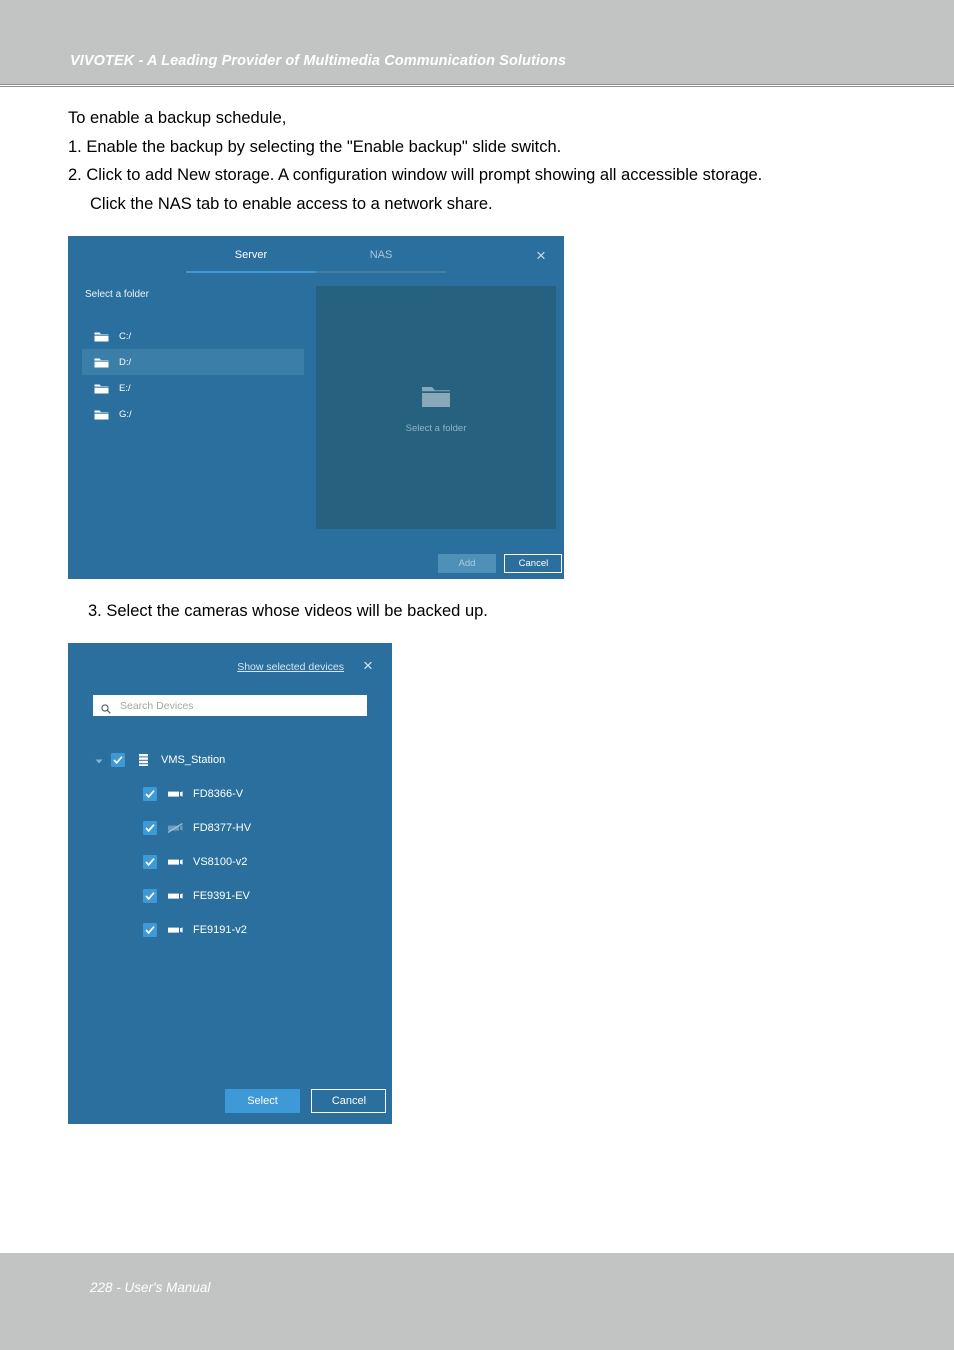 The height and width of the screenshot is (1350, 954). Describe the element at coordinates (125, 362) in the screenshot. I see `folder-label: D:/` at that location.